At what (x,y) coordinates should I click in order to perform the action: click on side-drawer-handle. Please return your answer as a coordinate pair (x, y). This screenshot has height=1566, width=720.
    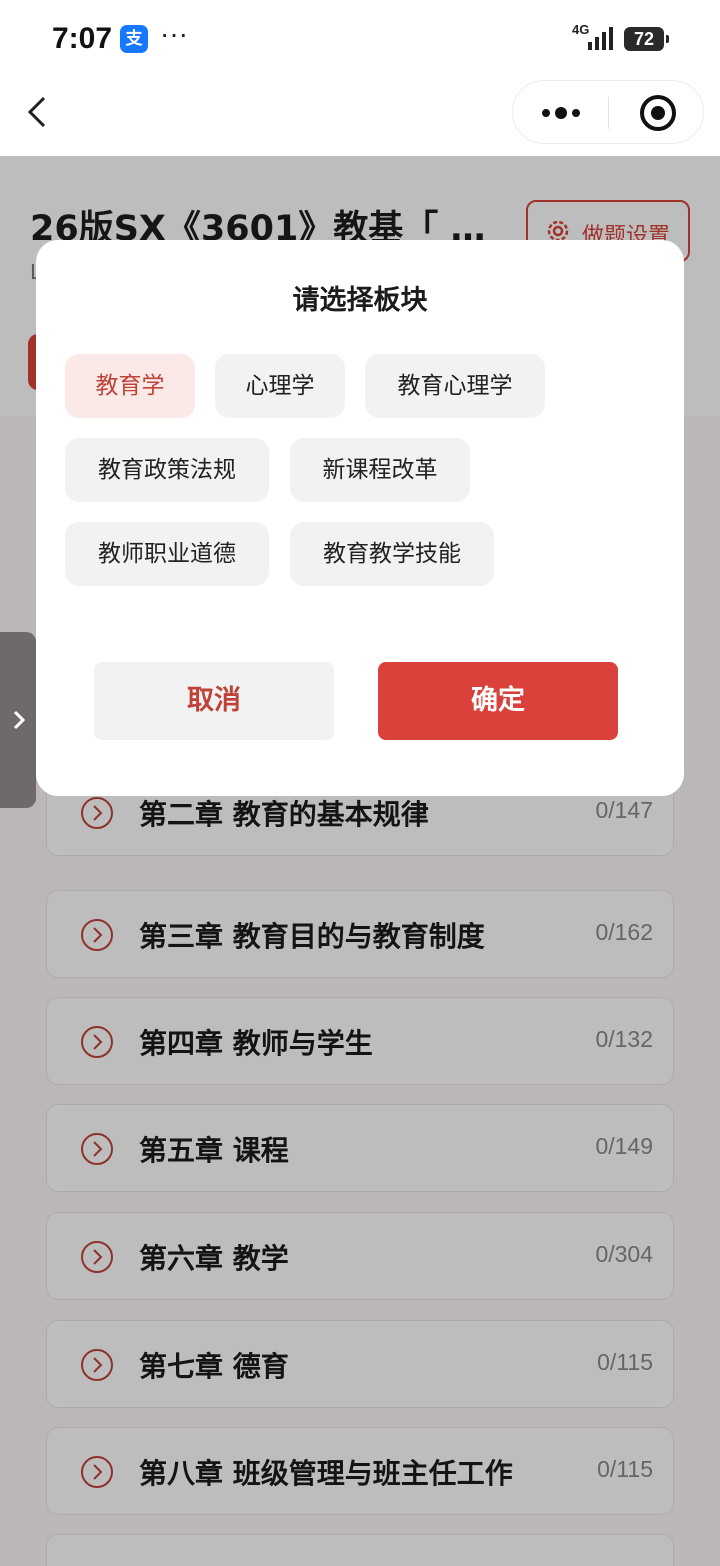
    Looking at the image, I should click on (18, 720).